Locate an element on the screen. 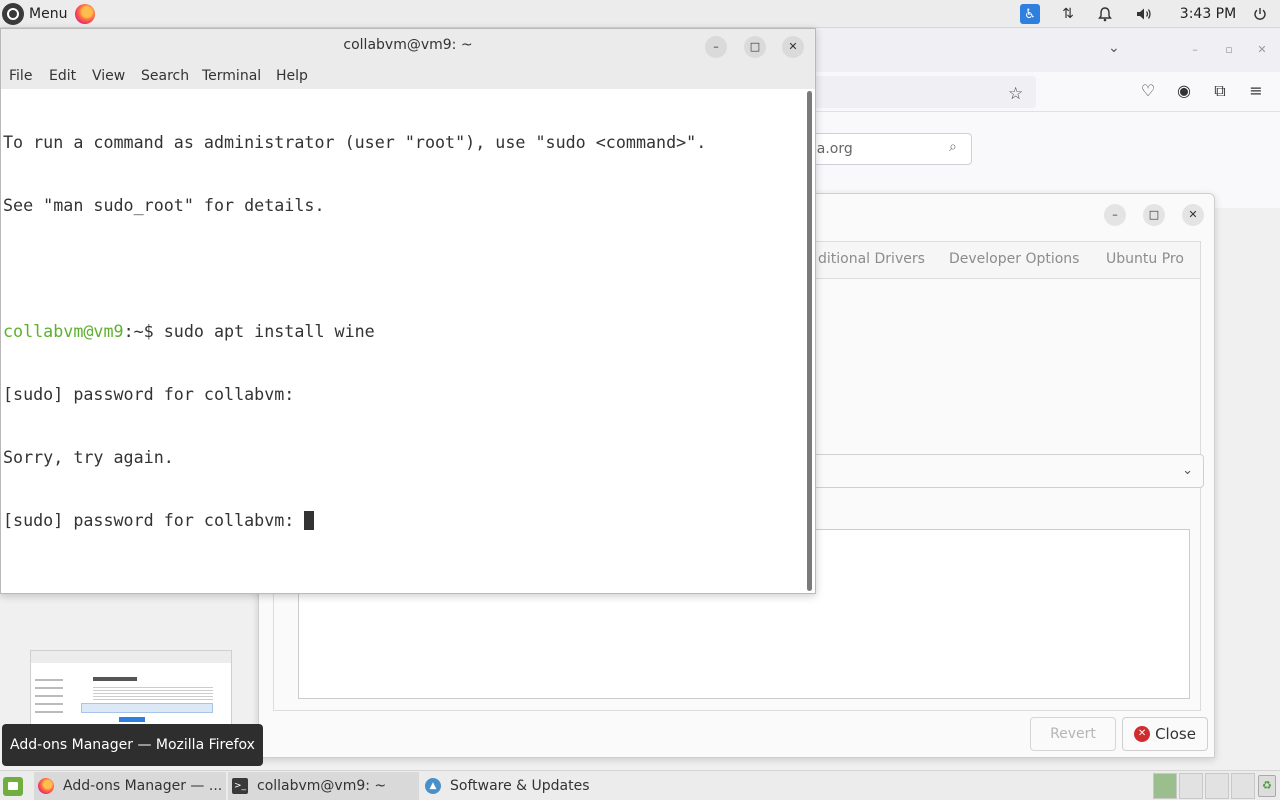 The height and width of the screenshot is (800, 1280). task-terminal: >_ collabvm@vm9: ~ is located at coordinates (323, 786).